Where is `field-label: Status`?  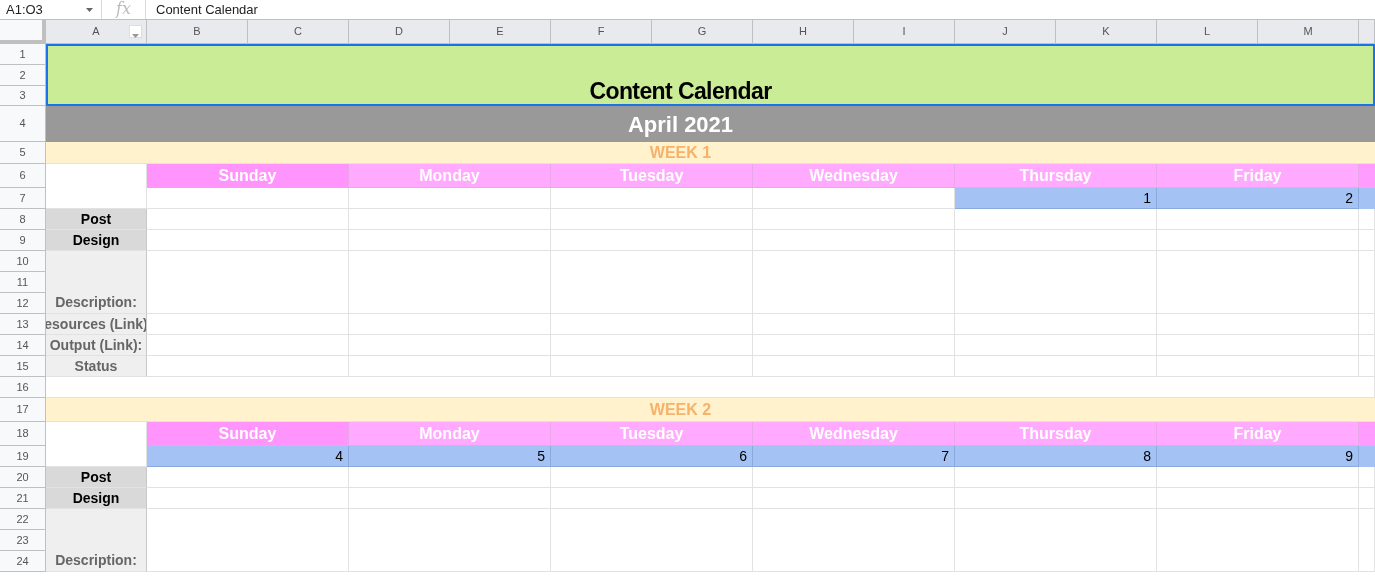
field-label: Status is located at coordinates (96, 366).